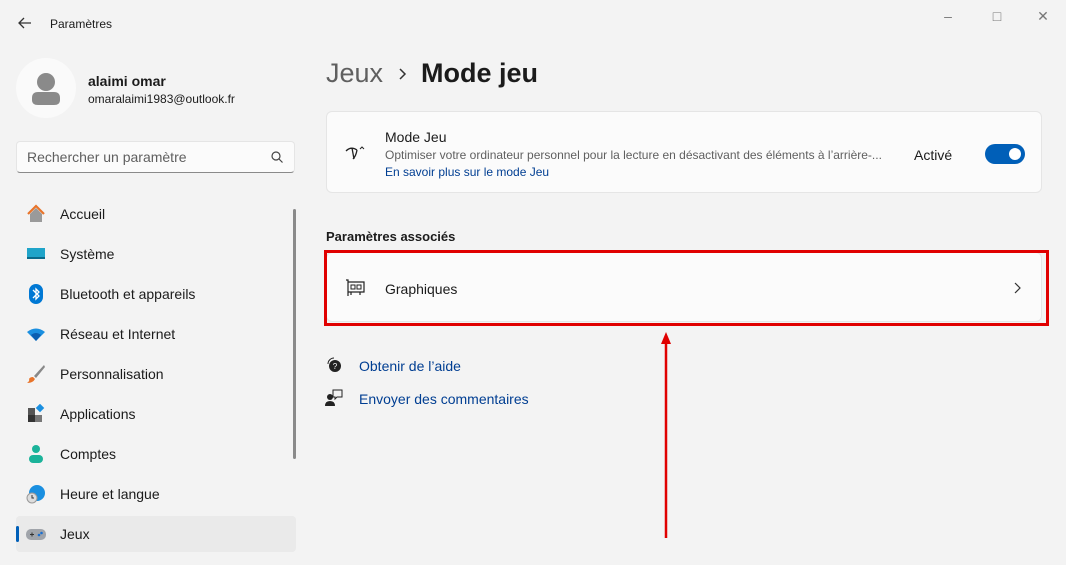  What do you see at coordinates (36, 254) in the screenshot?
I see `display-icon` at bounding box center [36, 254].